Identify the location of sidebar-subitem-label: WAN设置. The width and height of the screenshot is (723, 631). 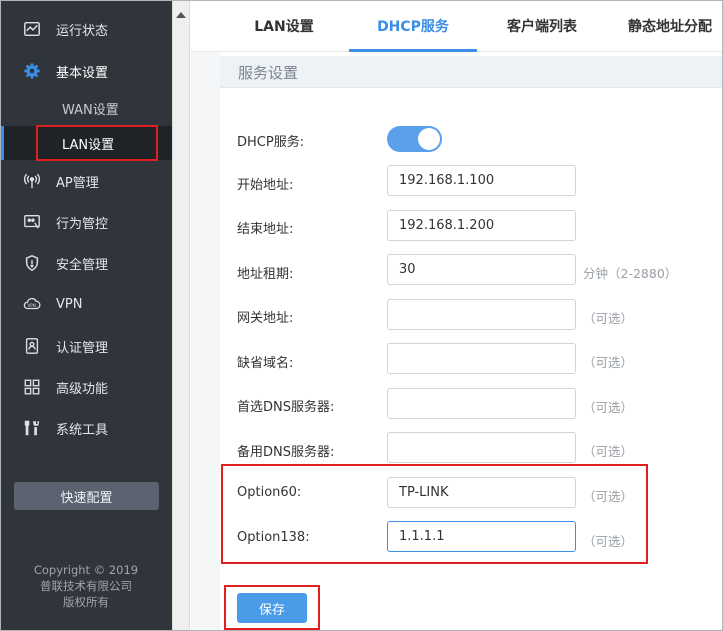
(90, 110).